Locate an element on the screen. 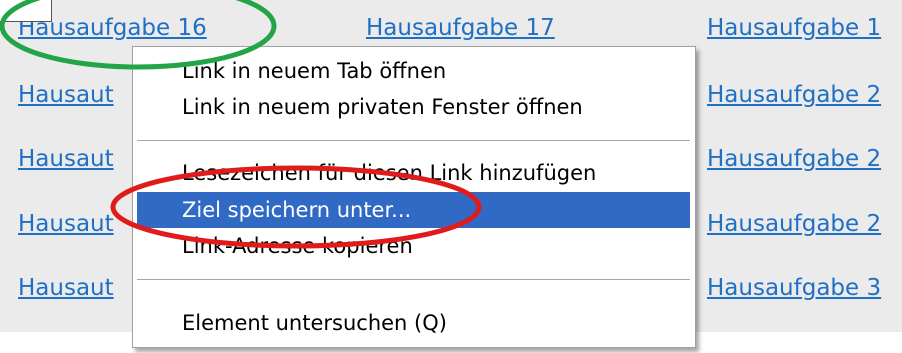  link-col3-row3: Hausaufgabe 2 is located at coordinates (794, 159).